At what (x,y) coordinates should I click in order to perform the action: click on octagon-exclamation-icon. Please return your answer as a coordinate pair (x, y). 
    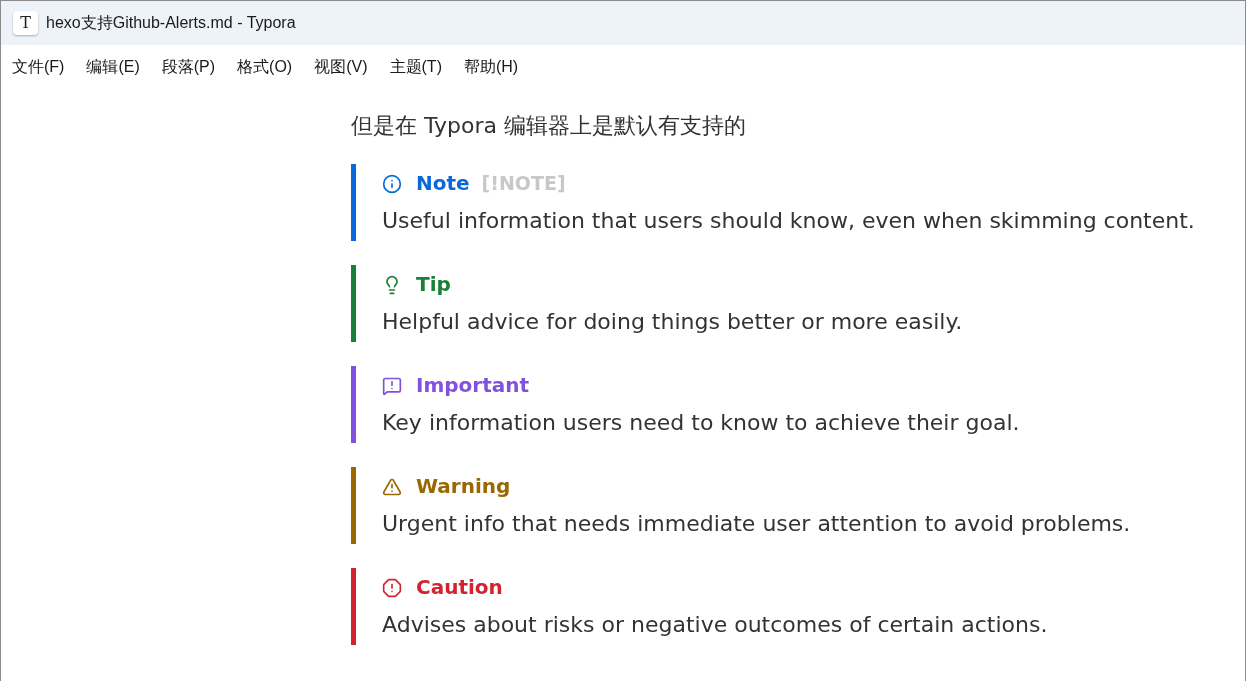
    Looking at the image, I should click on (392, 587).